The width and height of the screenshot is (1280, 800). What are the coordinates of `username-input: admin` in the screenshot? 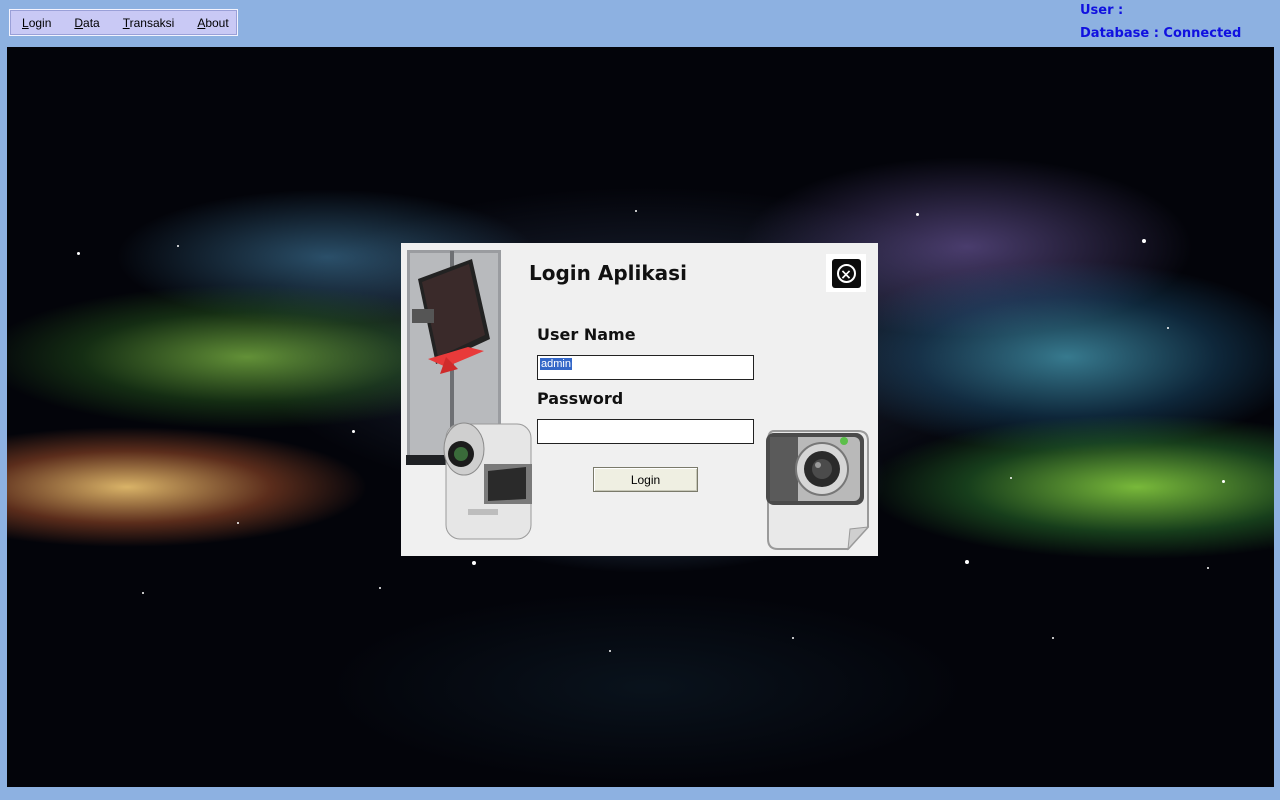 It's located at (645, 367).